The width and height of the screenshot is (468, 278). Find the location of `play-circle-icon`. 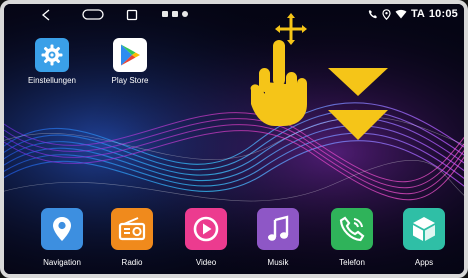

play-circle-icon is located at coordinates (206, 229).